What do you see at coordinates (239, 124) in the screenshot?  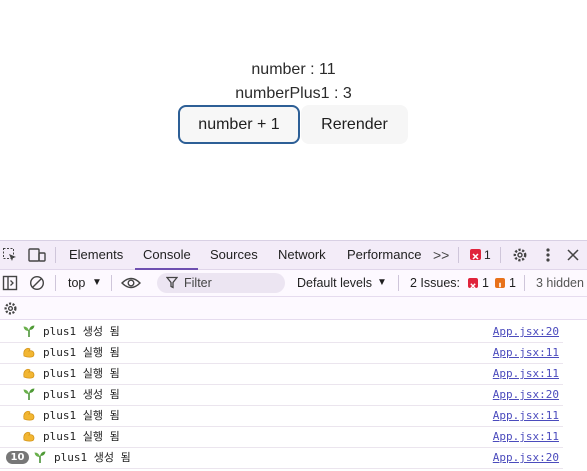 I see `number-plus-one-button: number + 1` at bounding box center [239, 124].